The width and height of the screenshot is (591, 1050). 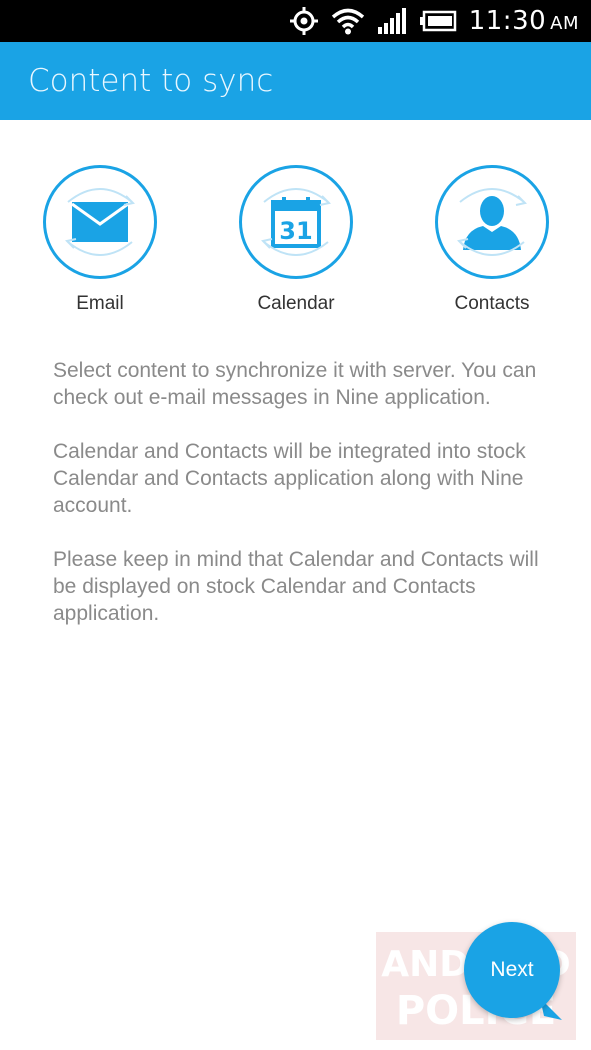 What do you see at coordinates (512, 970) in the screenshot?
I see `next-button: Next` at bounding box center [512, 970].